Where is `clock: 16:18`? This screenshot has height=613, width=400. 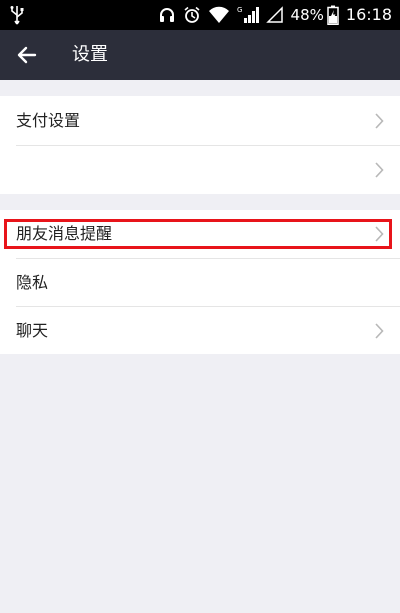
clock: 16:18 is located at coordinates (368, 14).